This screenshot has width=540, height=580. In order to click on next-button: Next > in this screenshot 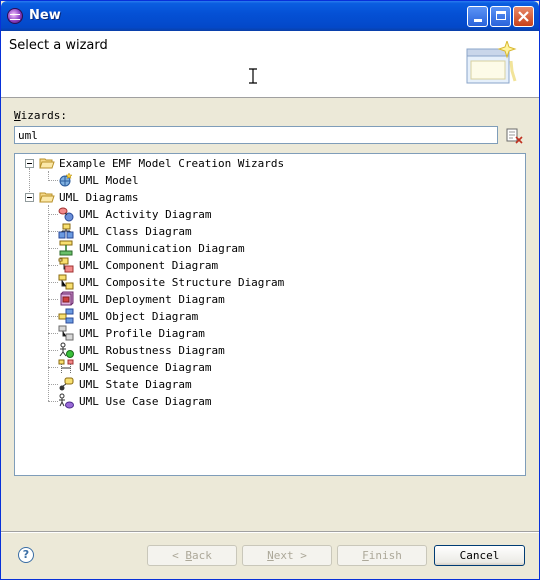, I will do `click(287, 555)`.